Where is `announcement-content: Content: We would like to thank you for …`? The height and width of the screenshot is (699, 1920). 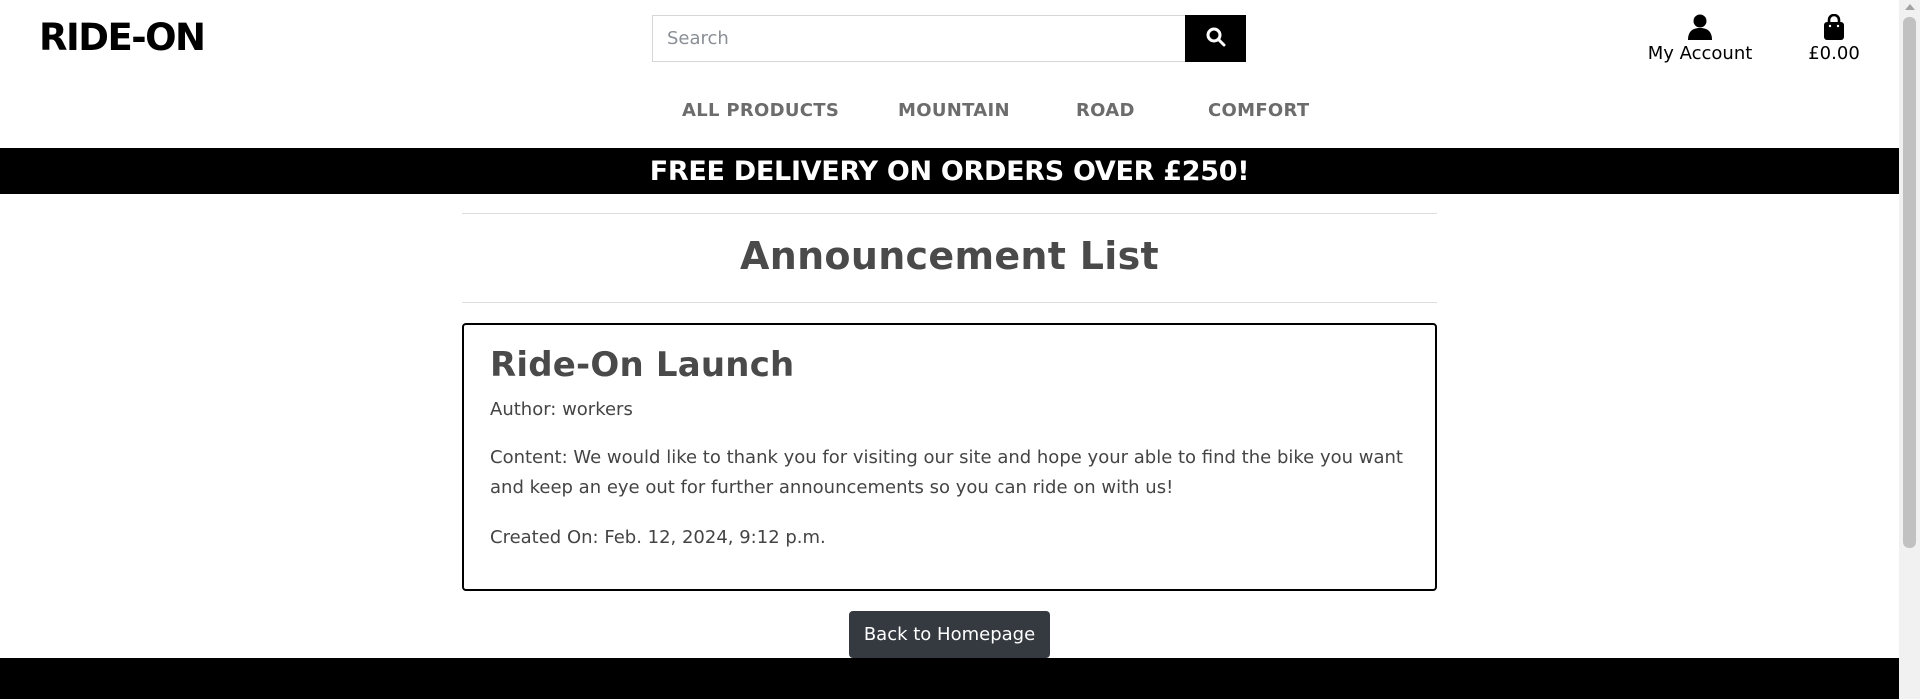
announcement-content: Content: We would like to thank you for … is located at coordinates (946, 472).